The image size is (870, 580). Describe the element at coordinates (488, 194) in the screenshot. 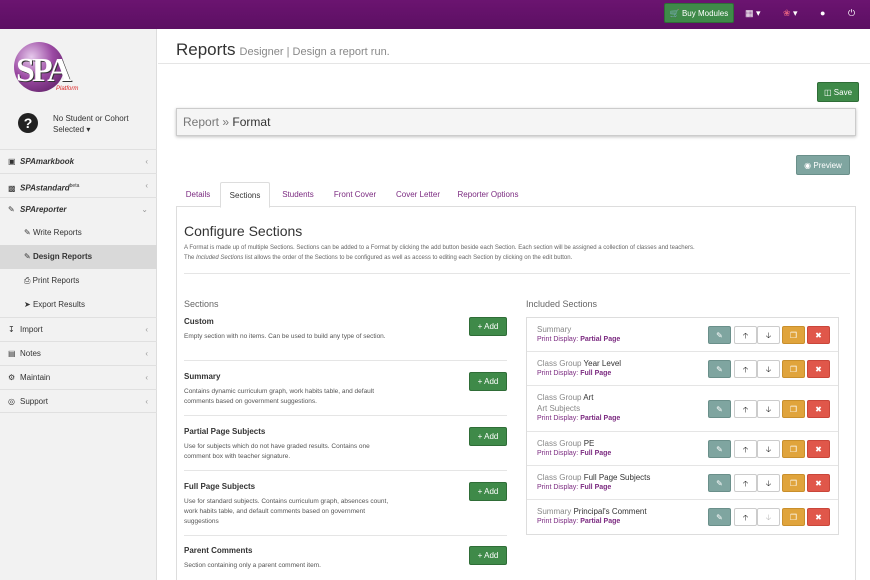

I see `tab-reporter-options: Reporter Options` at that location.